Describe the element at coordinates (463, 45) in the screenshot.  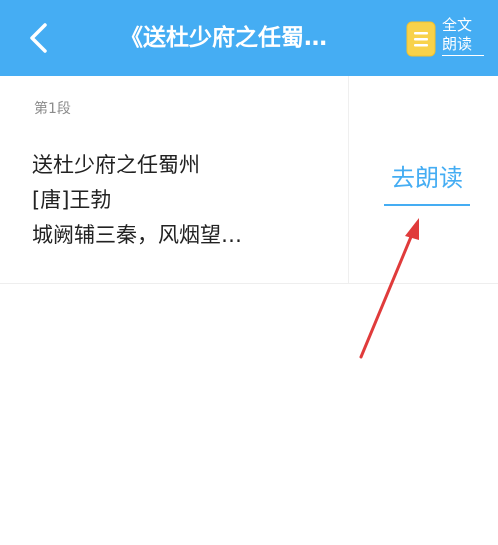
I see `read-all-label-line2: 朗读` at that location.